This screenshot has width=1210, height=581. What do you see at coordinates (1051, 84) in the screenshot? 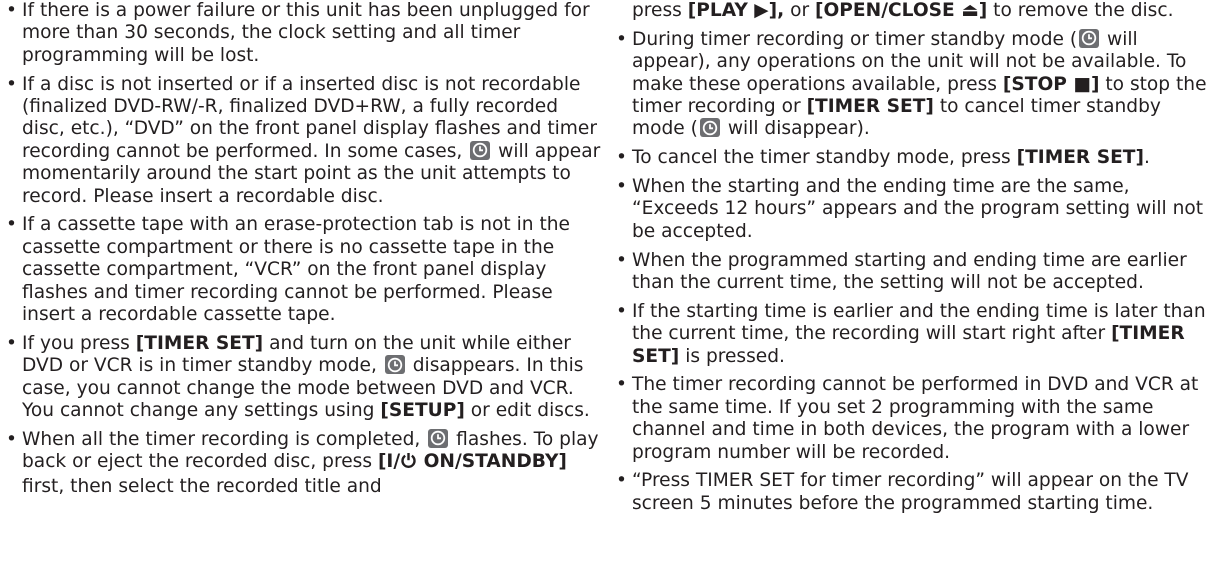
I see `button-reference: [STOP ■]` at bounding box center [1051, 84].